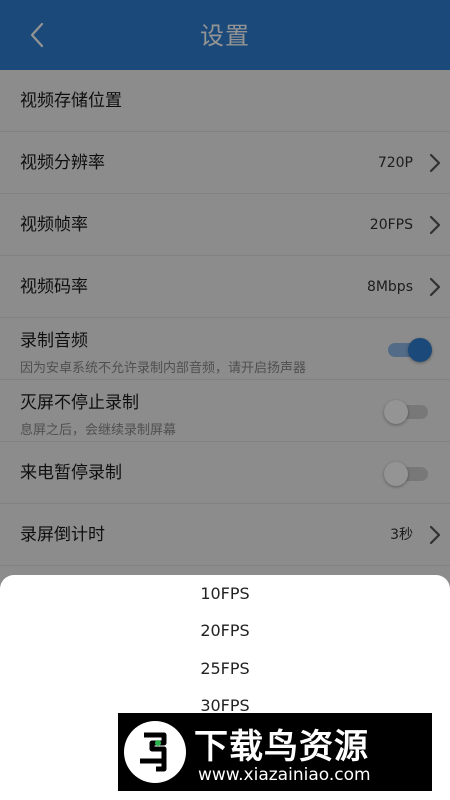  I want to click on watermark-banner: 下载鸟资源 www.xiazainiao.com, so click(275, 752).